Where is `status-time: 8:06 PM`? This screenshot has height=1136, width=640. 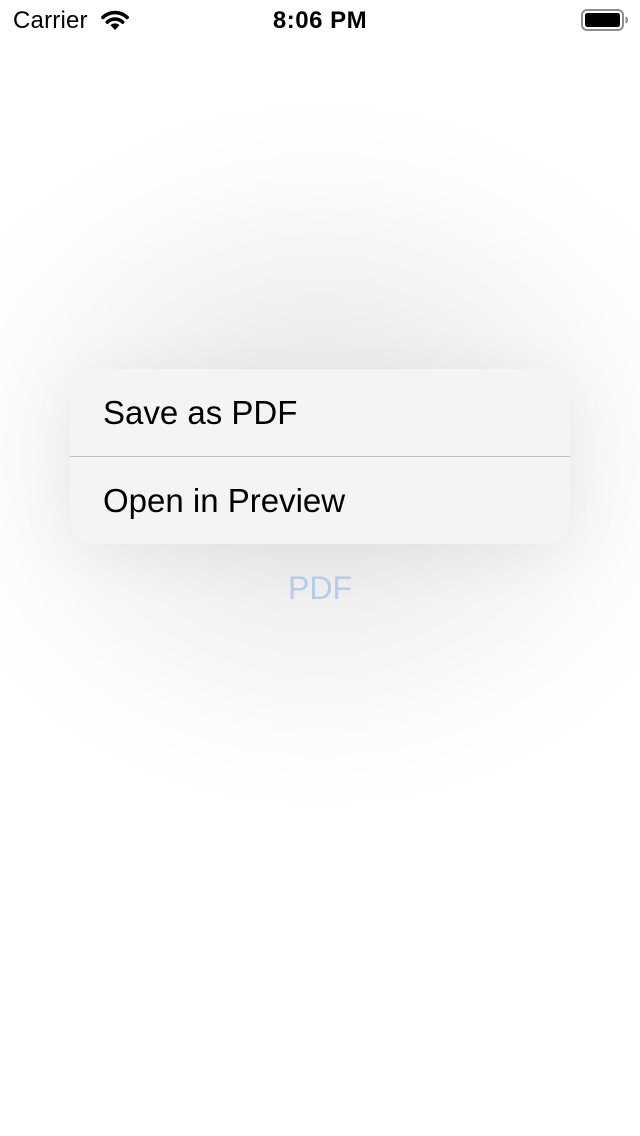
status-time: 8:06 PM is located at coordinates (320, 20).